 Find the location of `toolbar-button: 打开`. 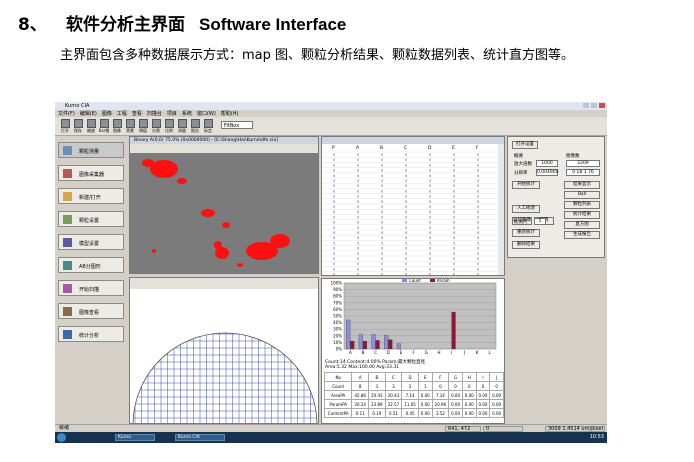

toolbar-button: 打开 is located at coordinates (65, 126).